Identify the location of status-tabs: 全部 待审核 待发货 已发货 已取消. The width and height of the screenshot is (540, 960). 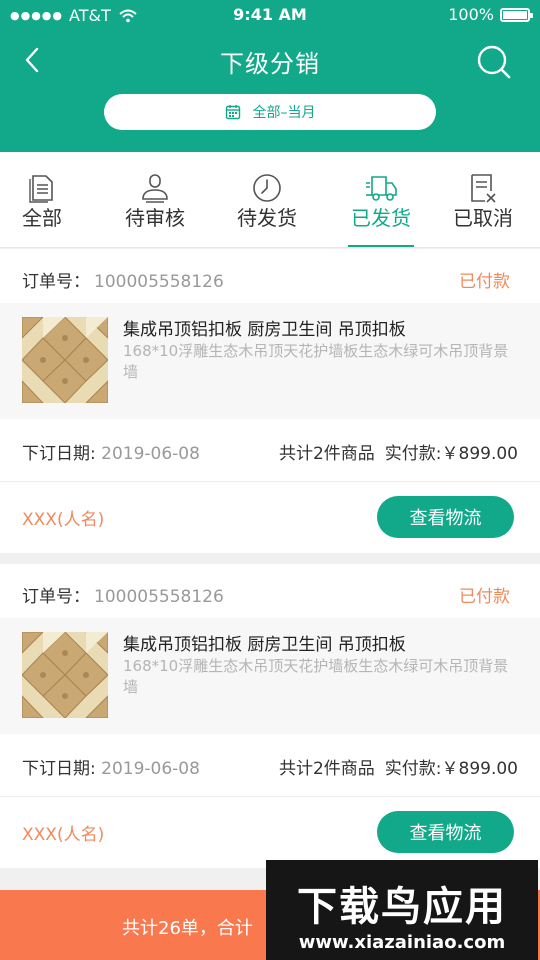
(270, 200).